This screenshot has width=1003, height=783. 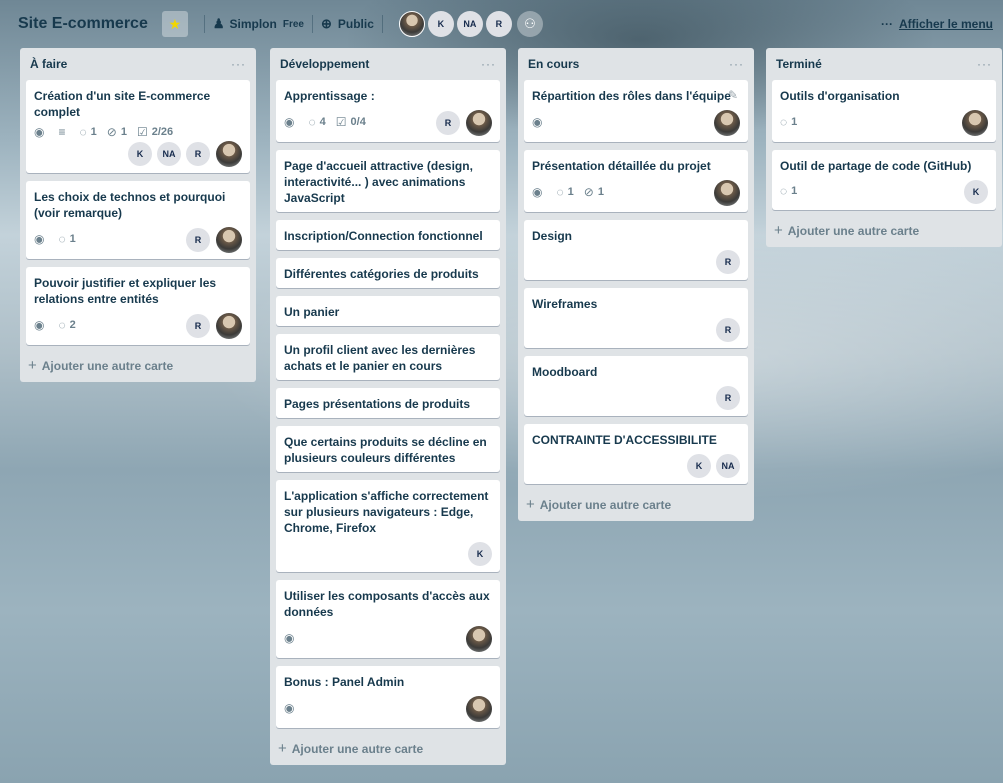 I want to click on card: Répartition des rôles dans l'équipe ✎ ◉, so click(x=636, y=111).